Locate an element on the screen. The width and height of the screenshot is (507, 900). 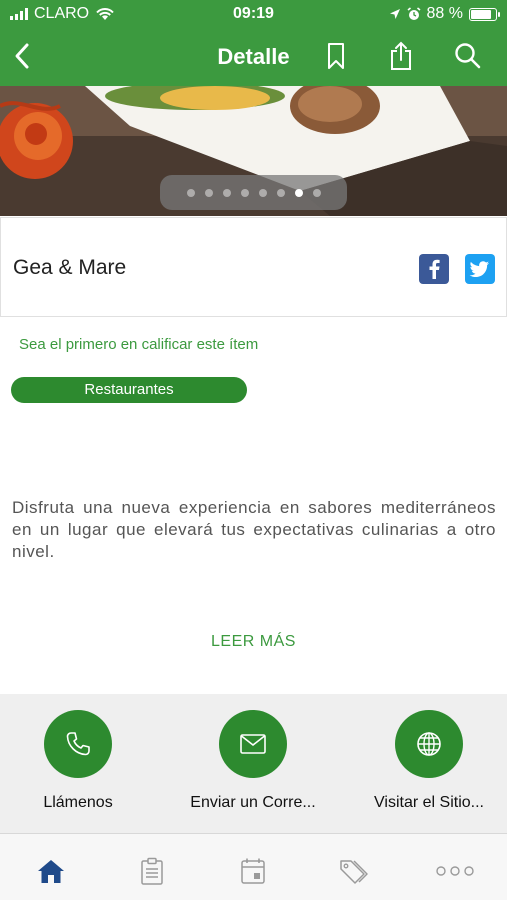
gallery-pager is located at coordinates (253, 192).